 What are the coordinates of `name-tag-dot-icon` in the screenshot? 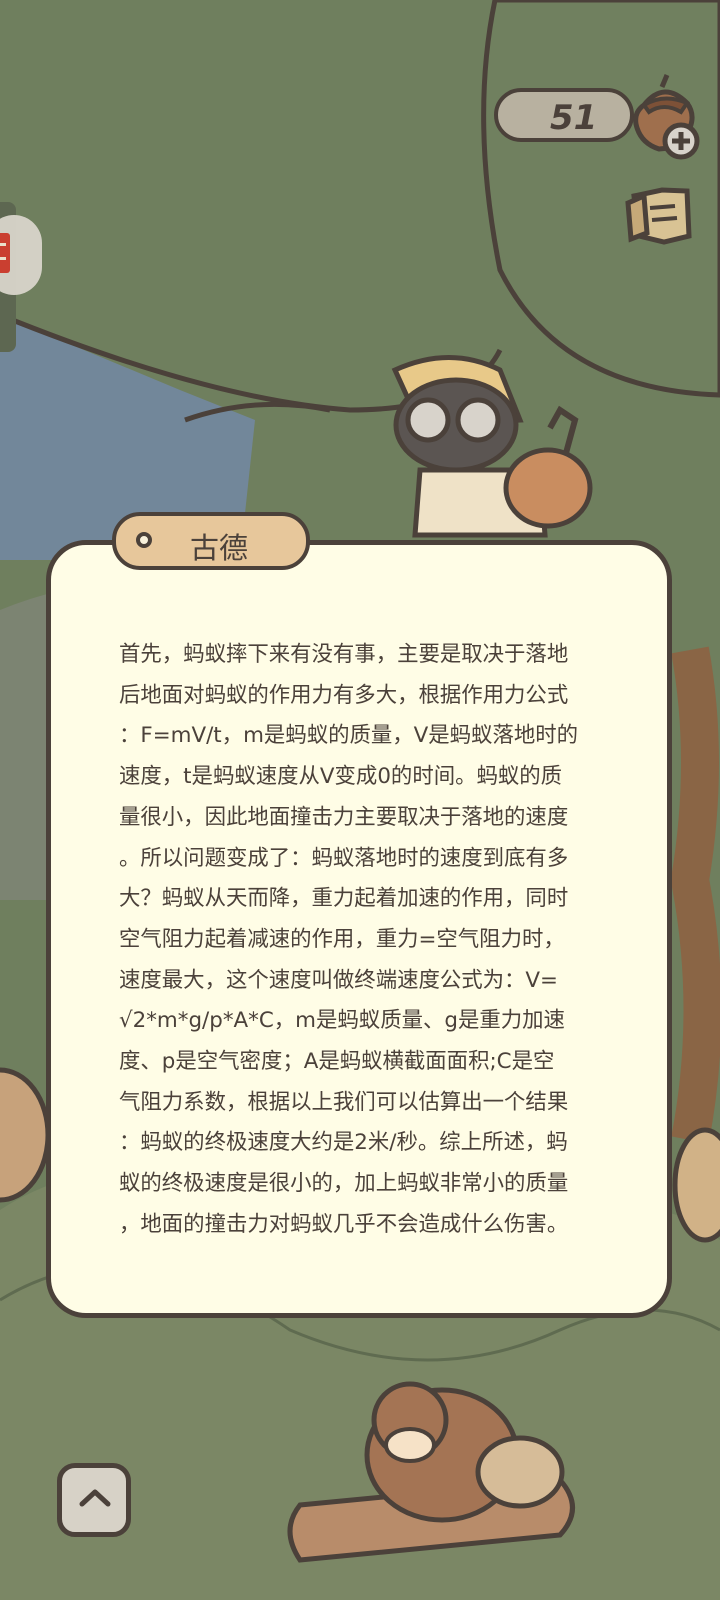 It's located at (144, 540).